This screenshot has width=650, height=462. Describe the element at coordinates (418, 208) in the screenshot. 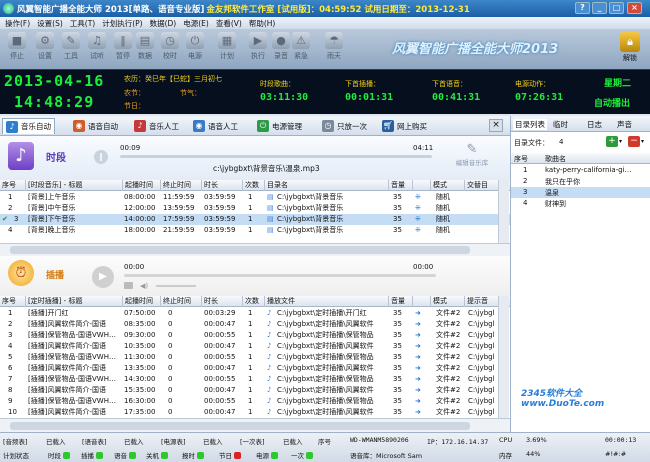

I see `shuffle-icon: ⁜` at that location.